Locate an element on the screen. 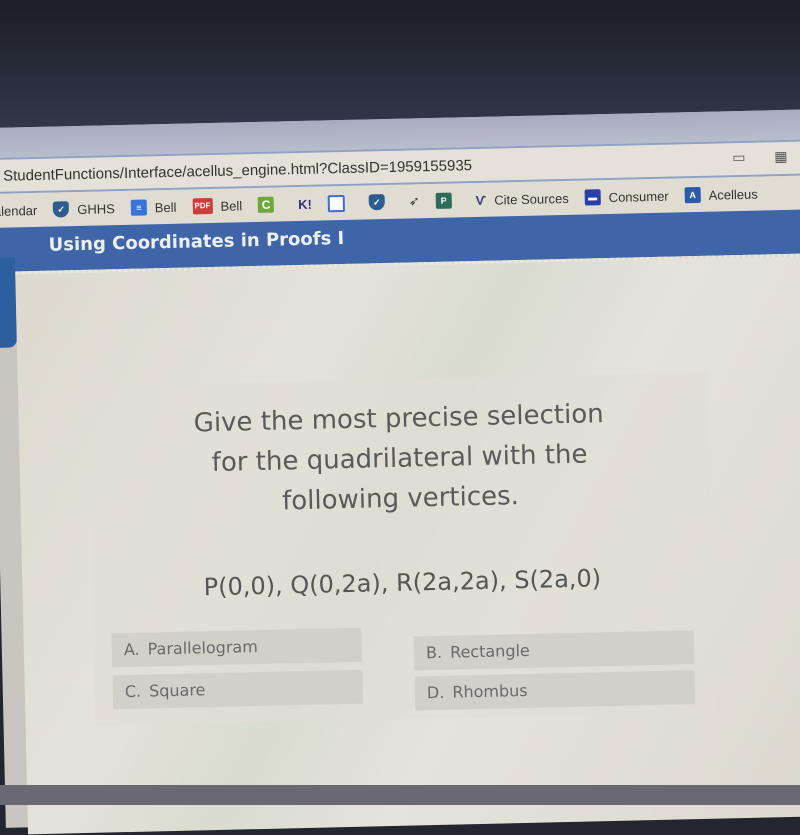 The height and width of the screenshot is (835, 800). layout-icon is located at coordinates (336, 203).